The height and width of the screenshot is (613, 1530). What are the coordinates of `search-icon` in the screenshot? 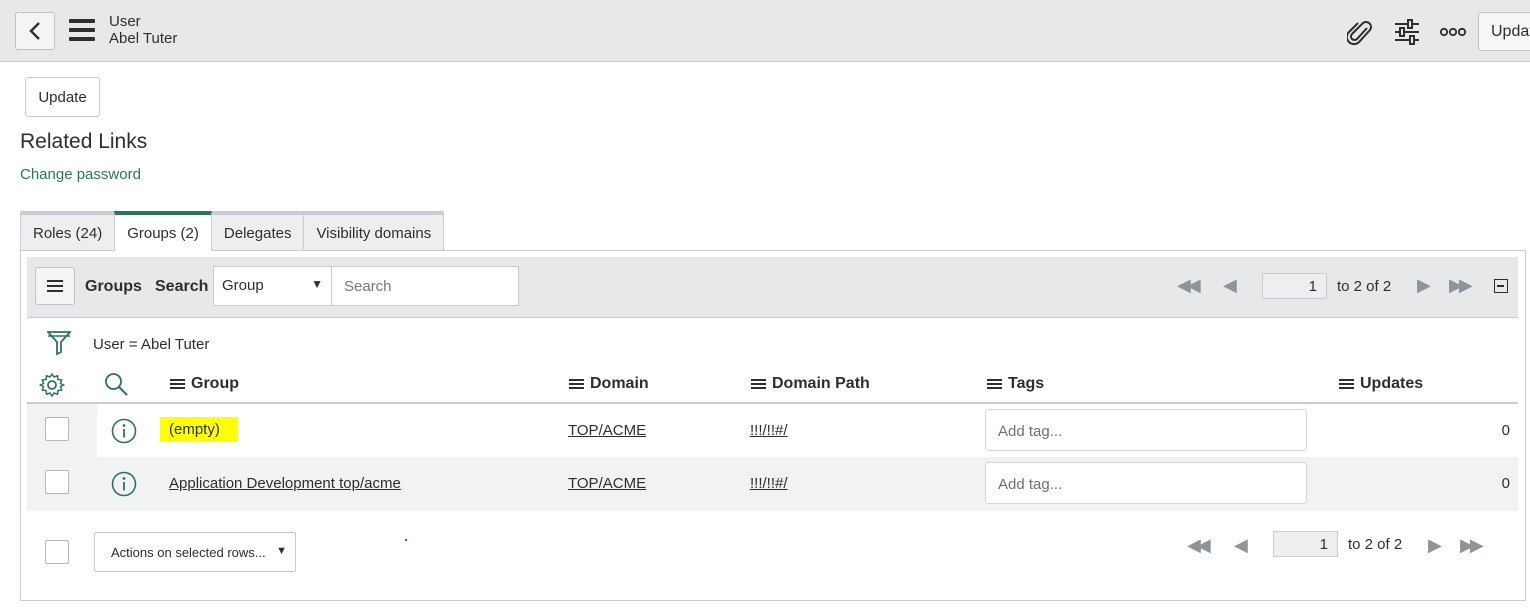 It's located at (116, 384).